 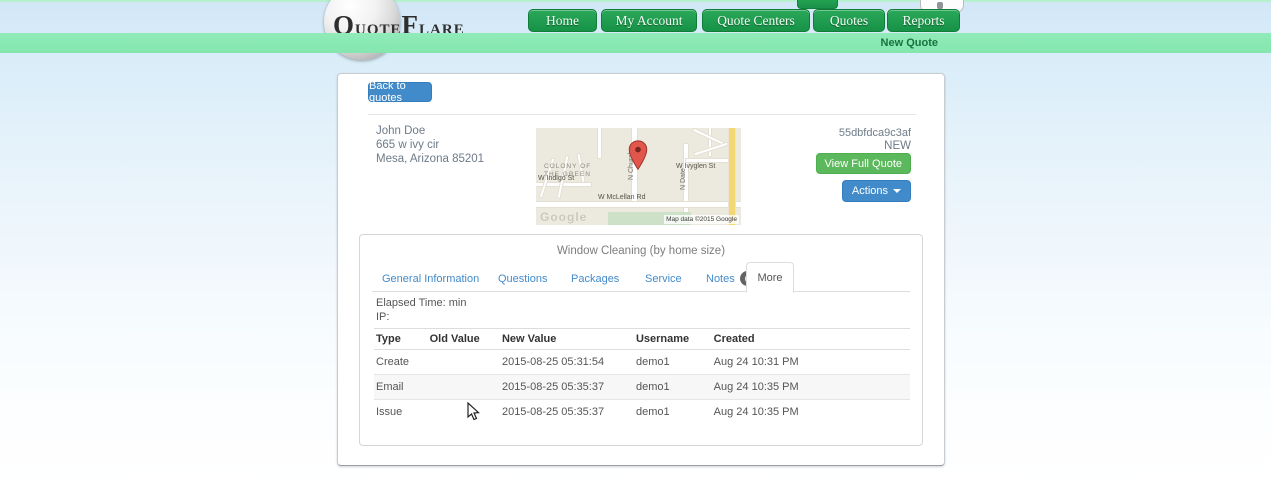 What do you see at coordinates (641, 251) in the screenshot?
I see `quote-center-title: Window Cleaning (by home size)` at bounding box center [641, 251].